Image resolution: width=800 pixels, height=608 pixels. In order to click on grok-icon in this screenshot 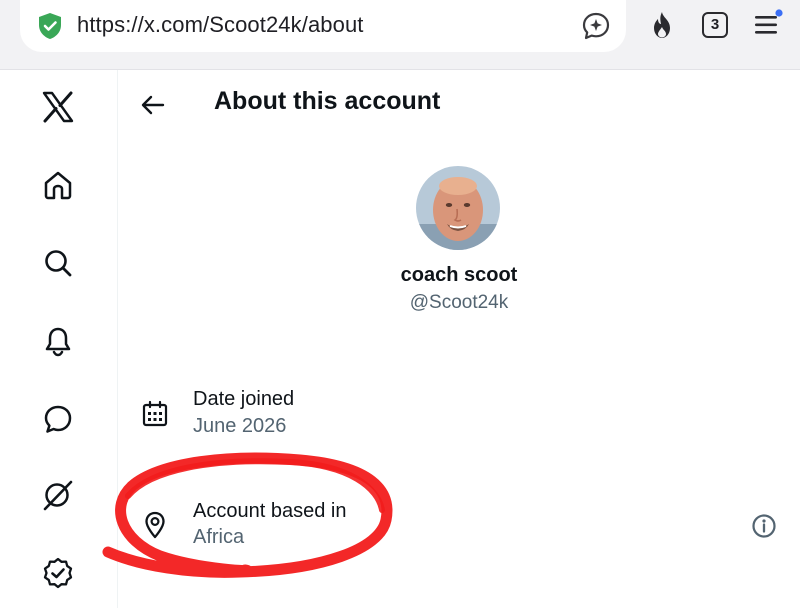, I will do `click(58, 495)`.